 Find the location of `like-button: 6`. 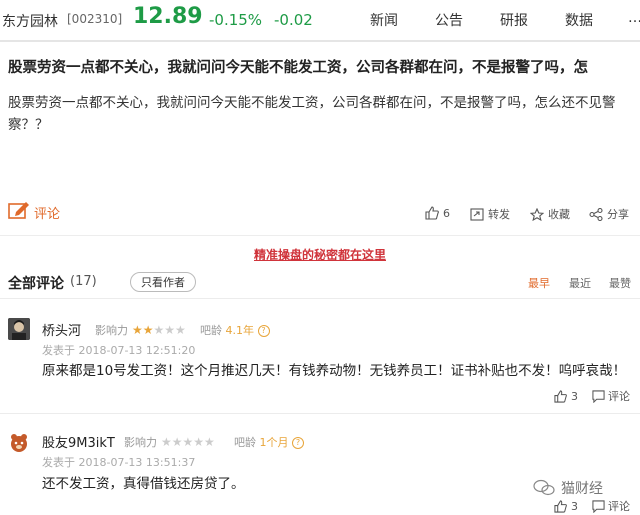

like-button: 6 is located at coordinates (437, 213).